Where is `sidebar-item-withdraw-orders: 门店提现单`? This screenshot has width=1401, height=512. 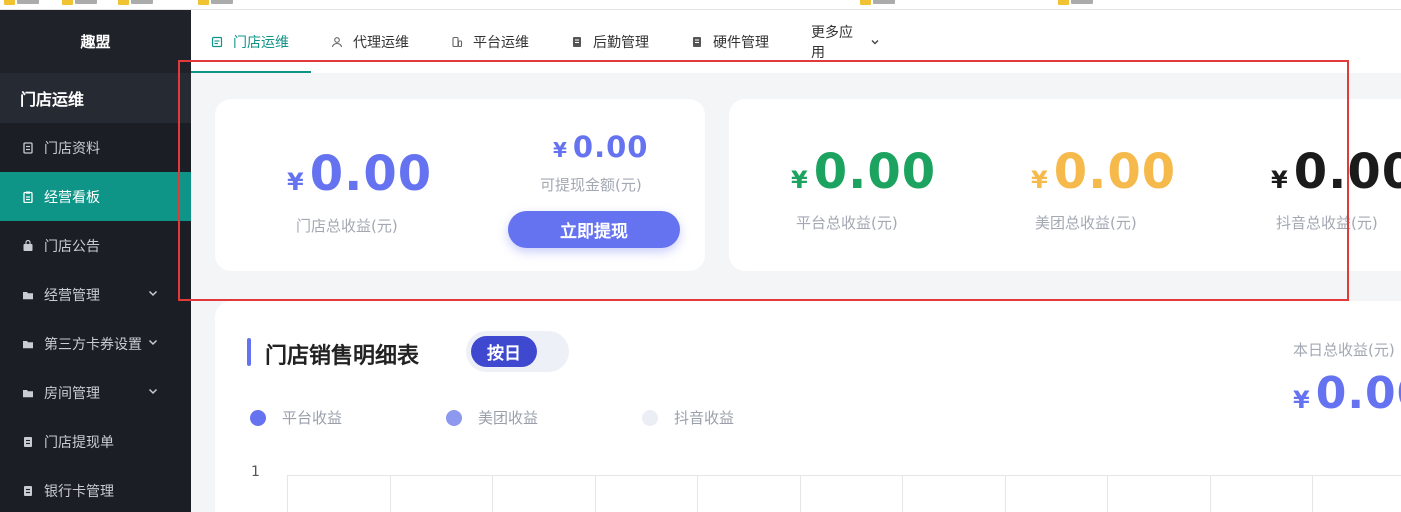 sidebar-item-withdraw-orders: 门店提现单 is located at coordinates (95, 441).